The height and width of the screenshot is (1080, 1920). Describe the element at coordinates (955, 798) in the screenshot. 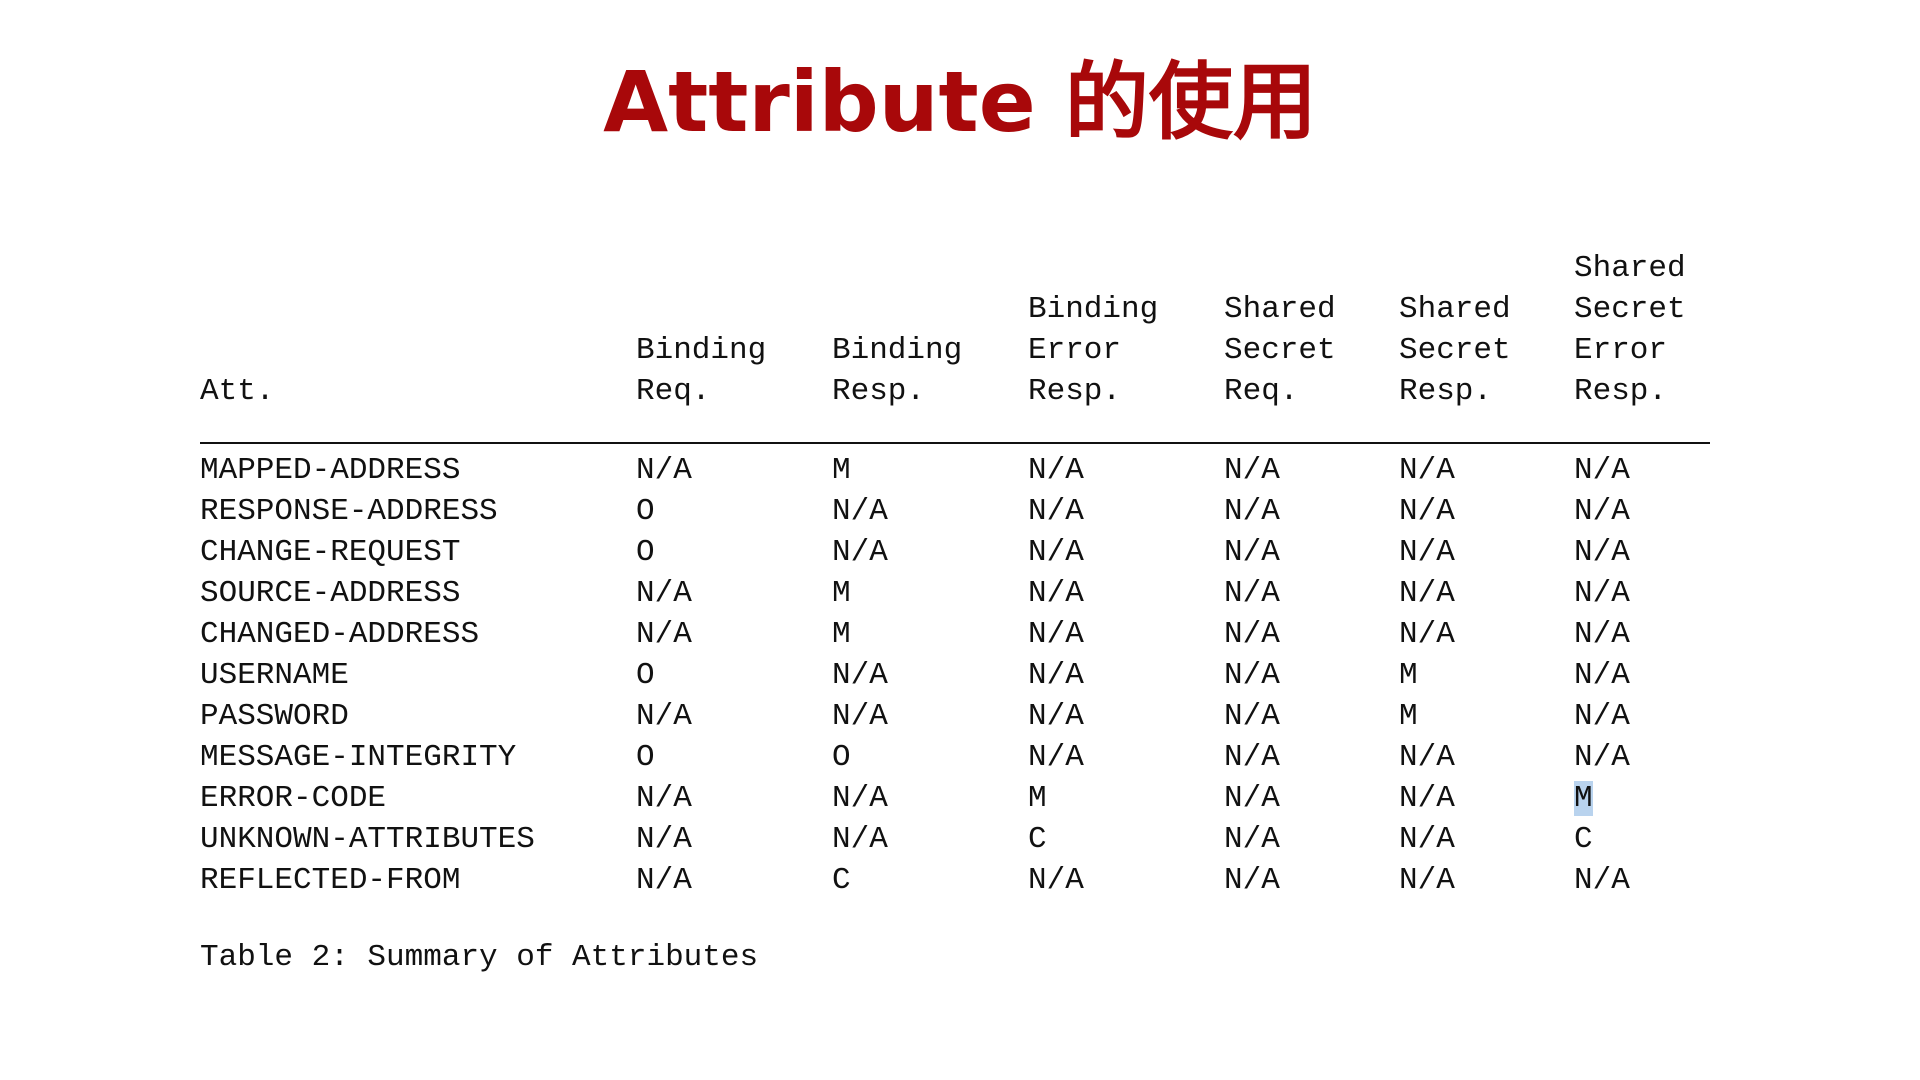

I see `table-row: ERROR-CODE N/A N/A M N/A N/A M` at that location.